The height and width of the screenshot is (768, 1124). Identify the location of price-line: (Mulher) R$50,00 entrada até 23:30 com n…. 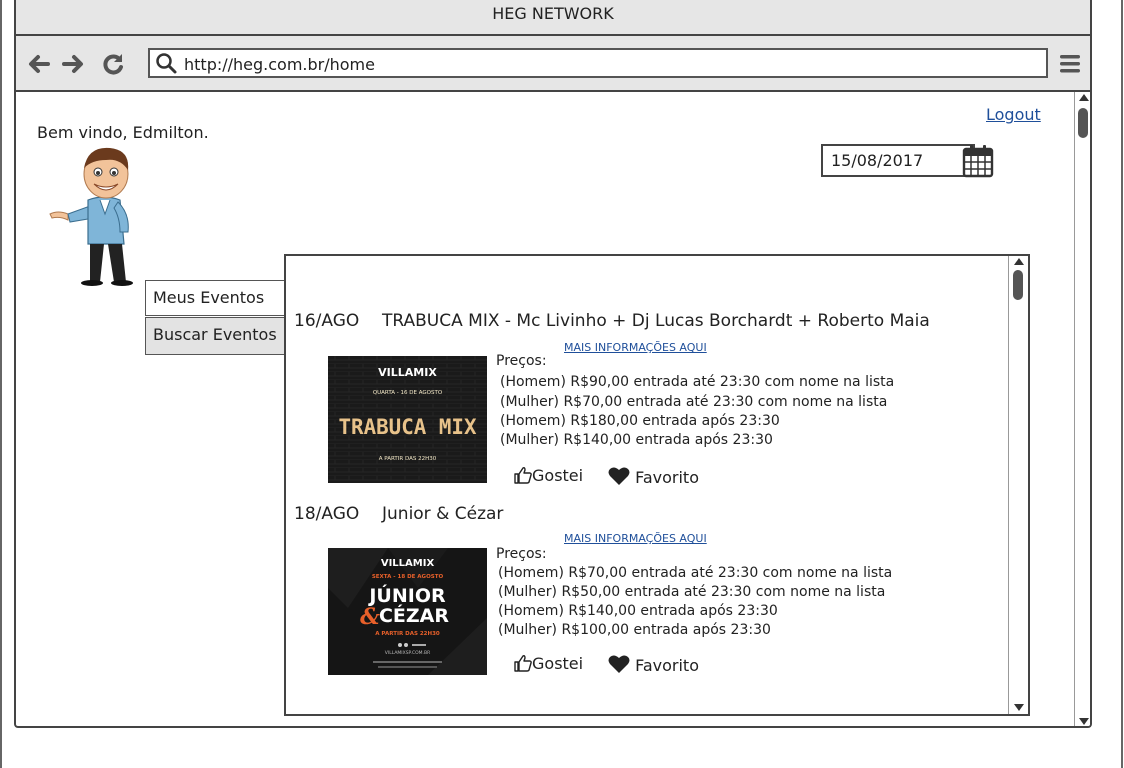
(692, 592).